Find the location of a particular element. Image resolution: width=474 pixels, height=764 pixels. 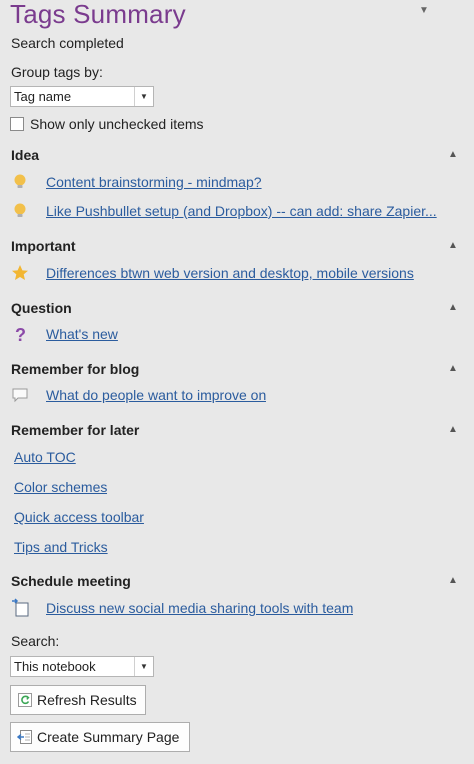

pane-title: Tags Summary is located at coordinates (98, 14).